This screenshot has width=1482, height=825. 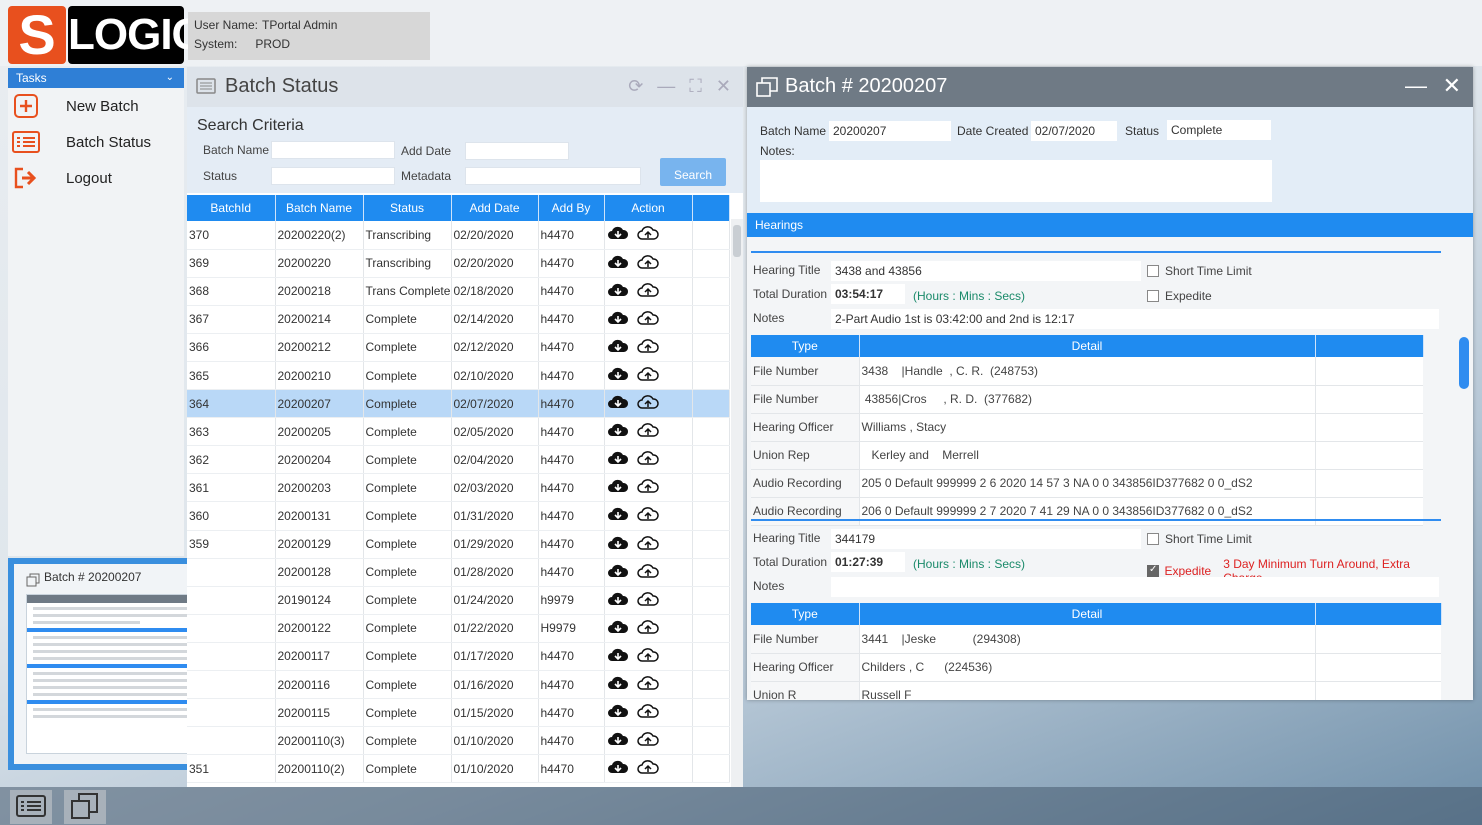 What do you see at coordinates (170, 78) in the screenshot?
I see `chevron-down-icon: ⌄` at bounding box center [170, 78].